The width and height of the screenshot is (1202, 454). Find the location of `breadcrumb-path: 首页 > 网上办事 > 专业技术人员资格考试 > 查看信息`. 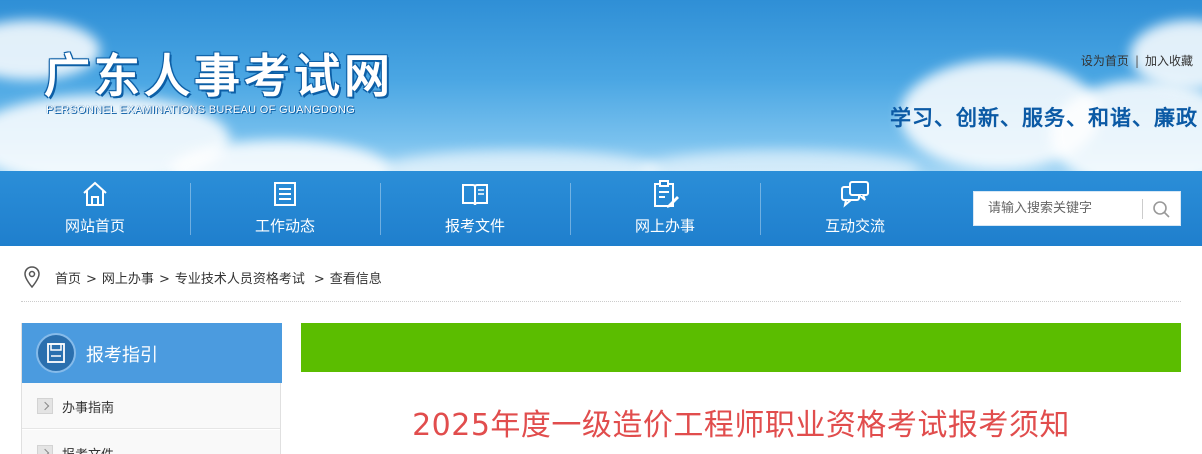

breadcrumb-path: 首页 > 网上办事 > 专业技术人员资格考试 > 查看信息 is located at coordinates (218, 277).